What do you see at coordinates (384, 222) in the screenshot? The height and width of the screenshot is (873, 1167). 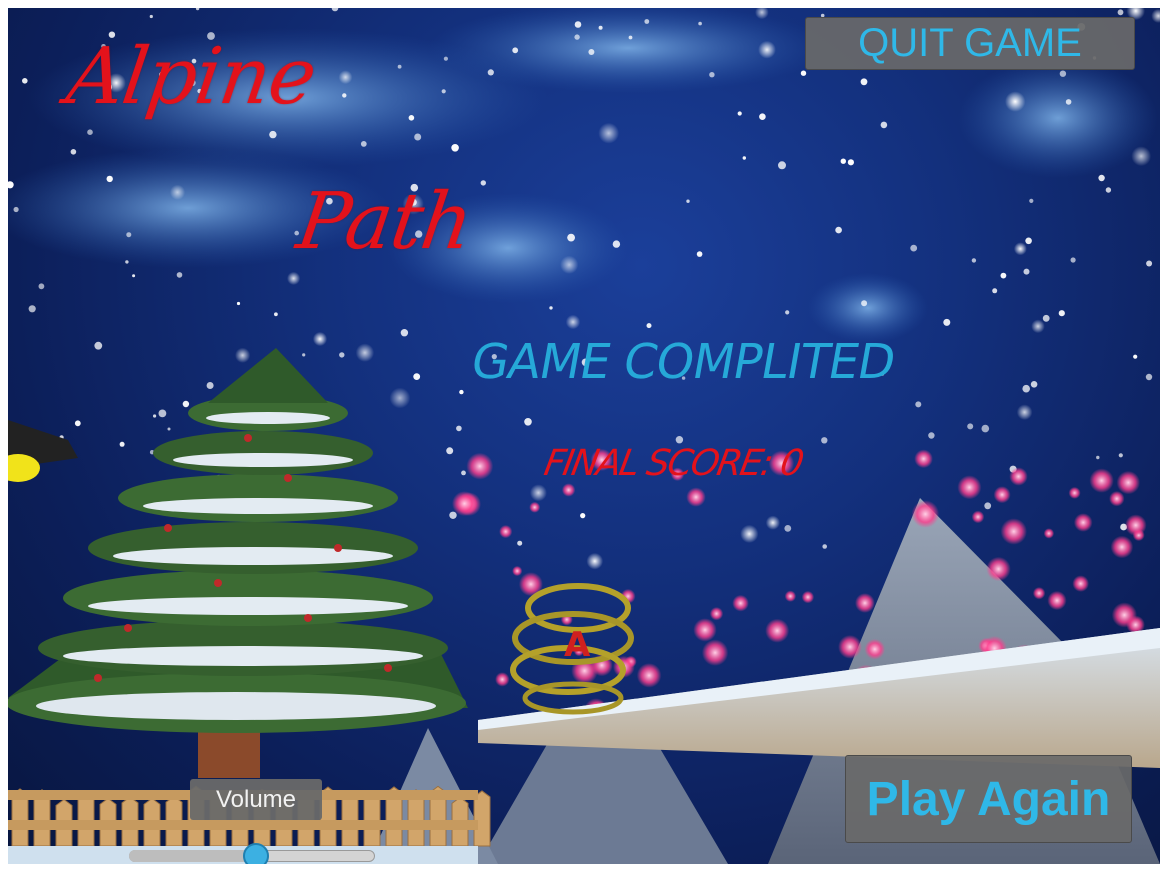 I see `game-title-line2: Path` at bounding box center [384, 222].